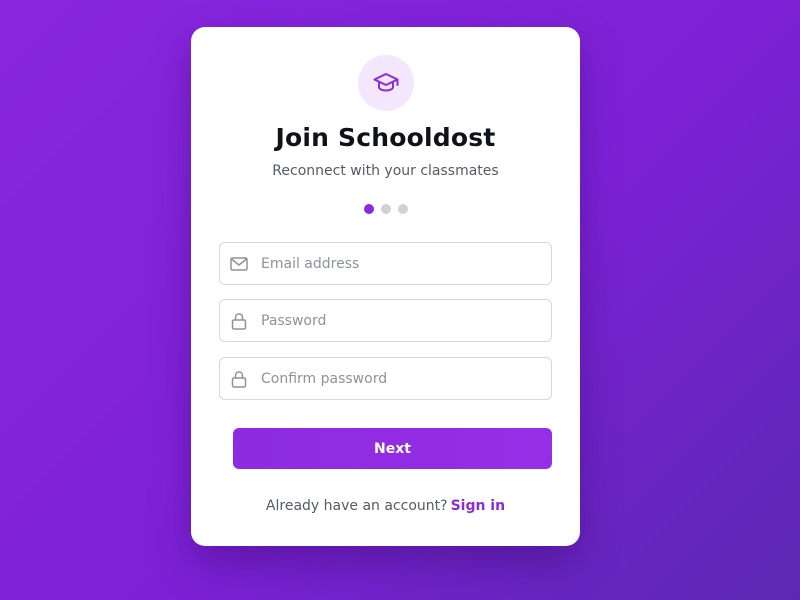 The height and width of the screenshot is (600, 800). What do you see at coordinates (385, 137) in the screenshot?
I see `page-title: Join Schooldost` at bounding box center [385, 137].